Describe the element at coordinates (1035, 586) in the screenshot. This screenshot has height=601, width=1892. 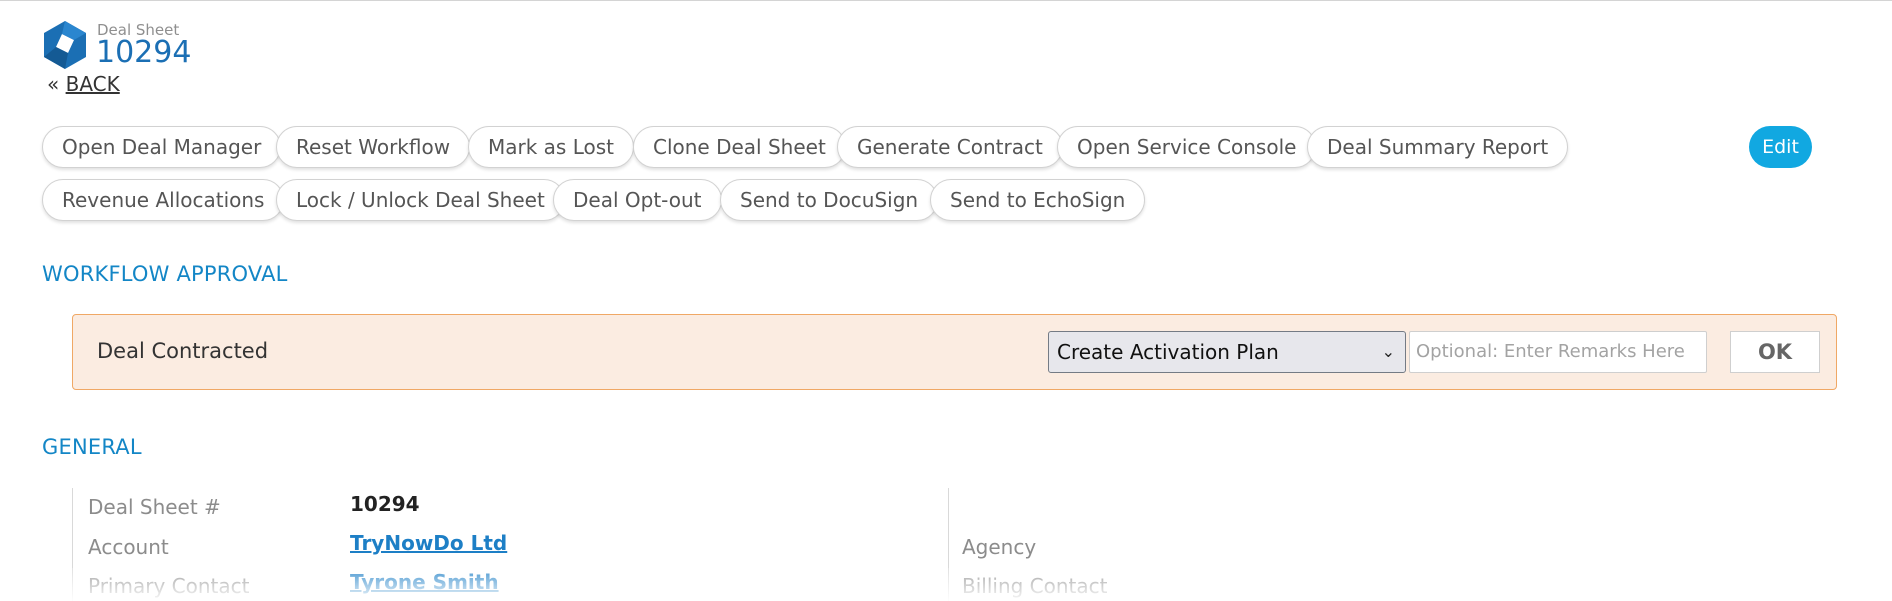
I see `billing-contact-label: Billing Contact` at that location.